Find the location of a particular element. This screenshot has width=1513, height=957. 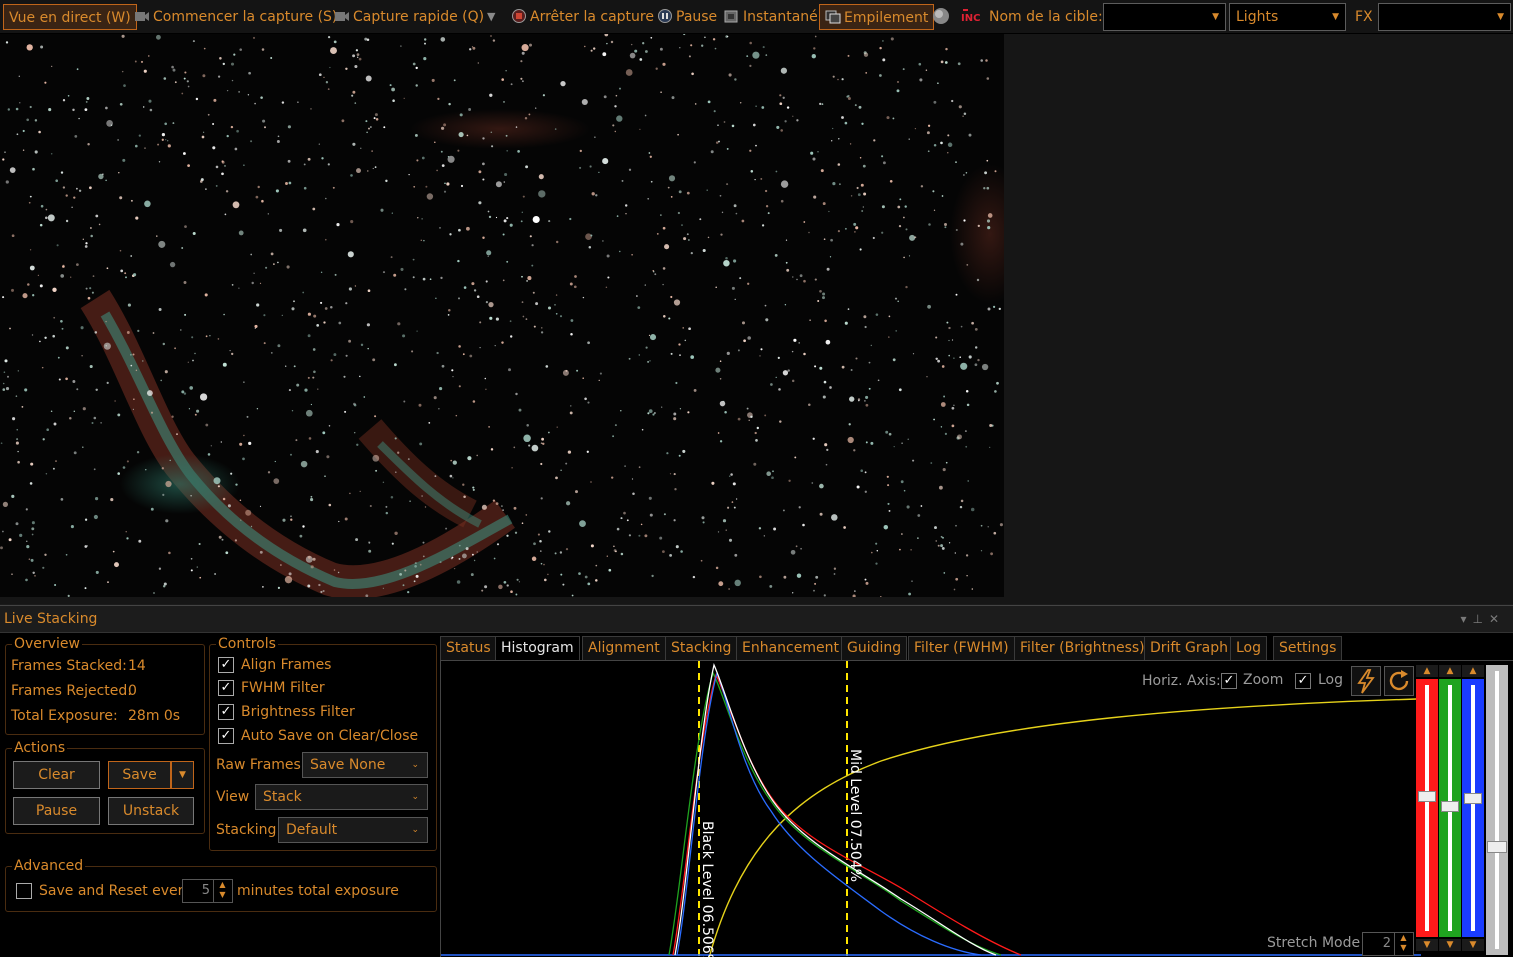

save-reset-checkbox is located at coordinates (24, 891).